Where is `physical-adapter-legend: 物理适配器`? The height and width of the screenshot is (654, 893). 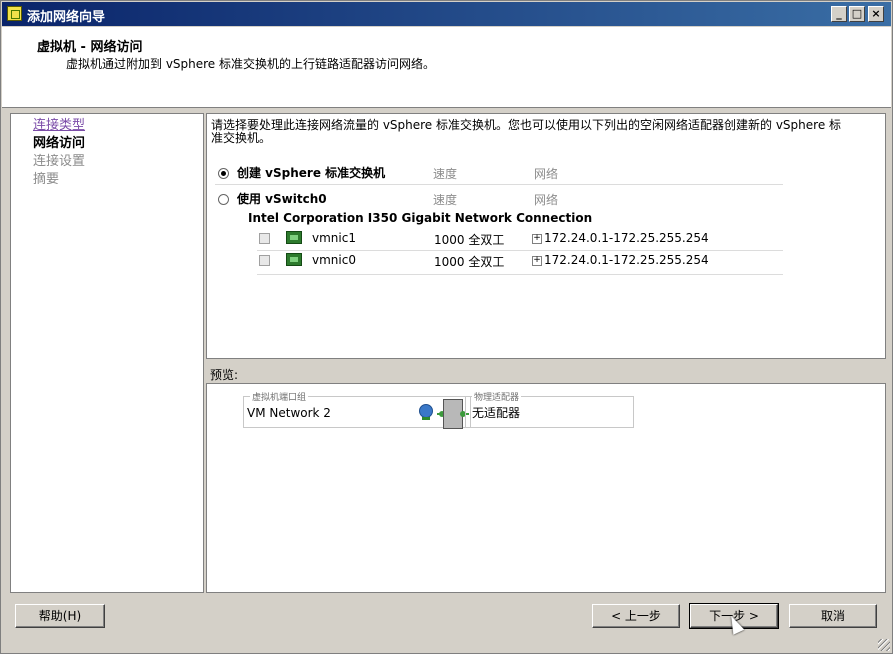
physical-adapter-legend: 物理适配器 is located at coordinates (497, 396).